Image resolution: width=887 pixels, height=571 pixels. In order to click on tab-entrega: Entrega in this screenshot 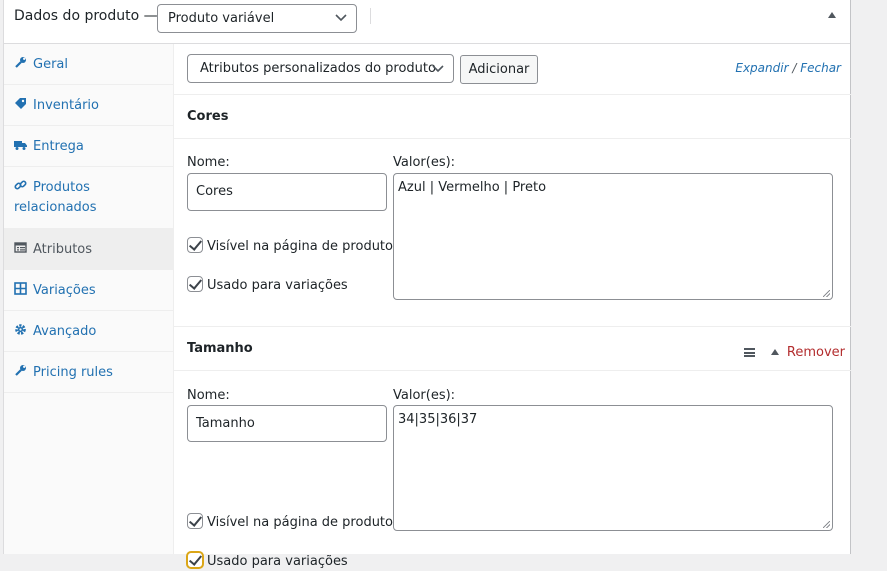, I will do `click(88, 146)`.